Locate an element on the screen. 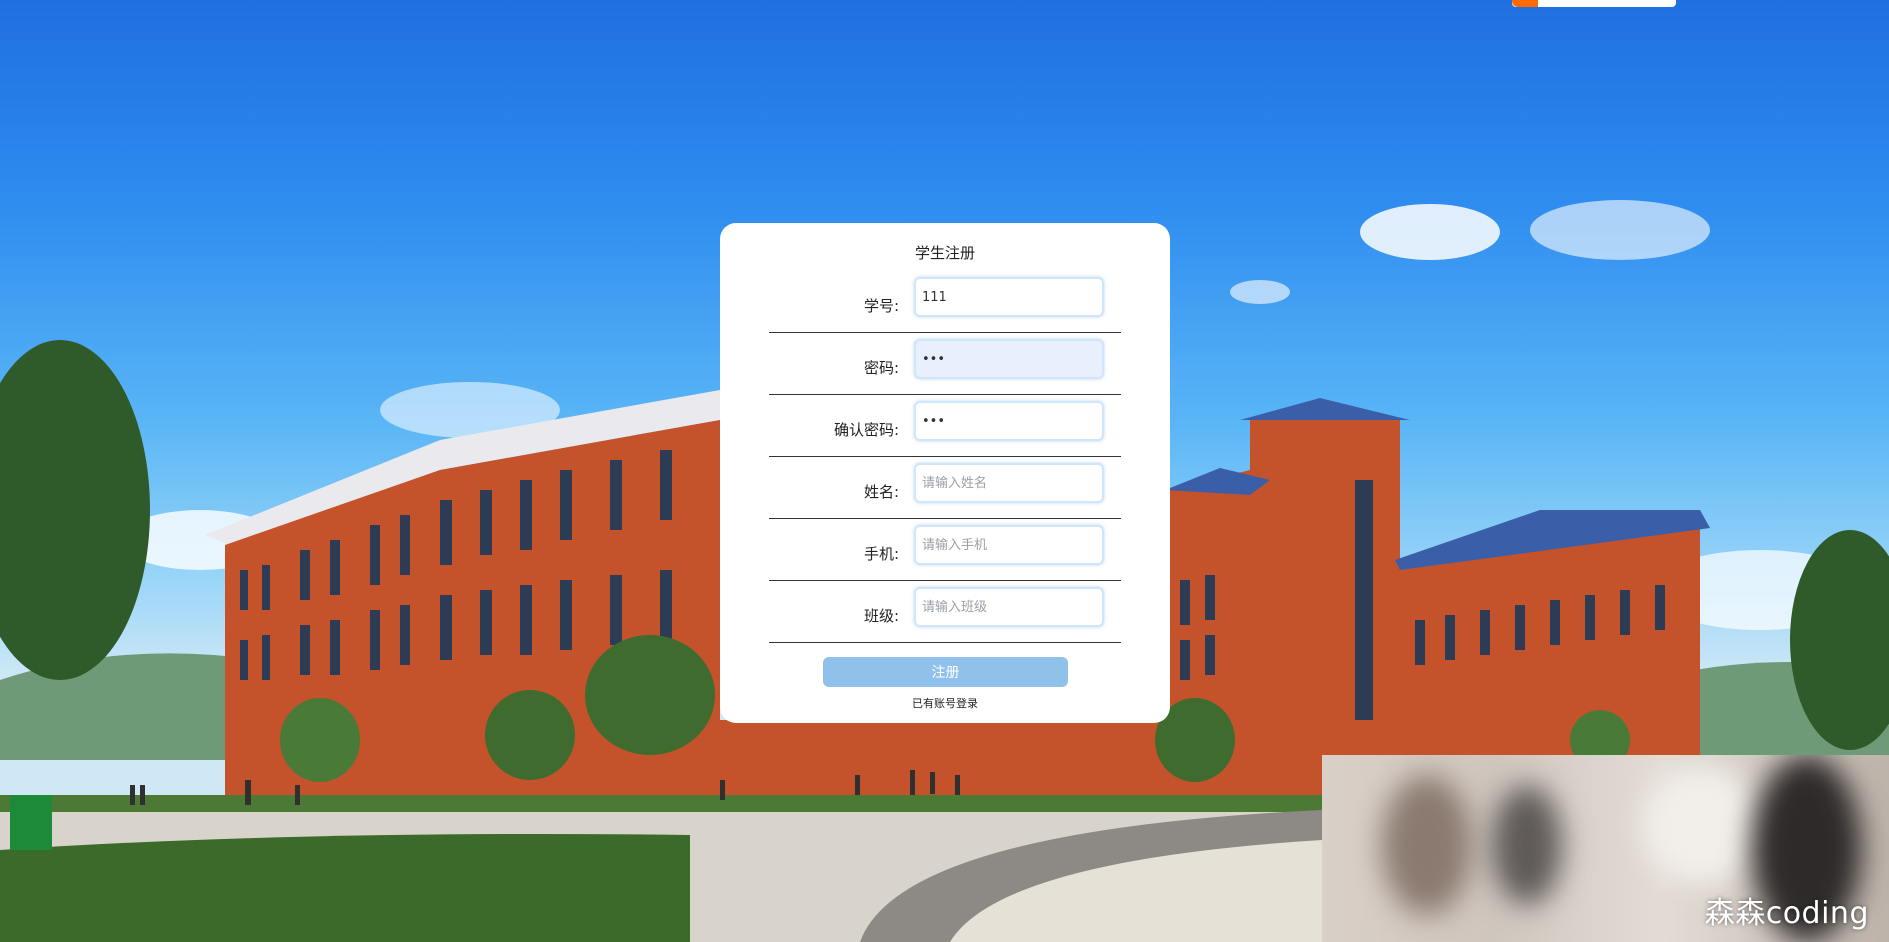 This screenshot has height=942, width=1889. login-link: 已有账号登录 is located at coordinates (945, 703).